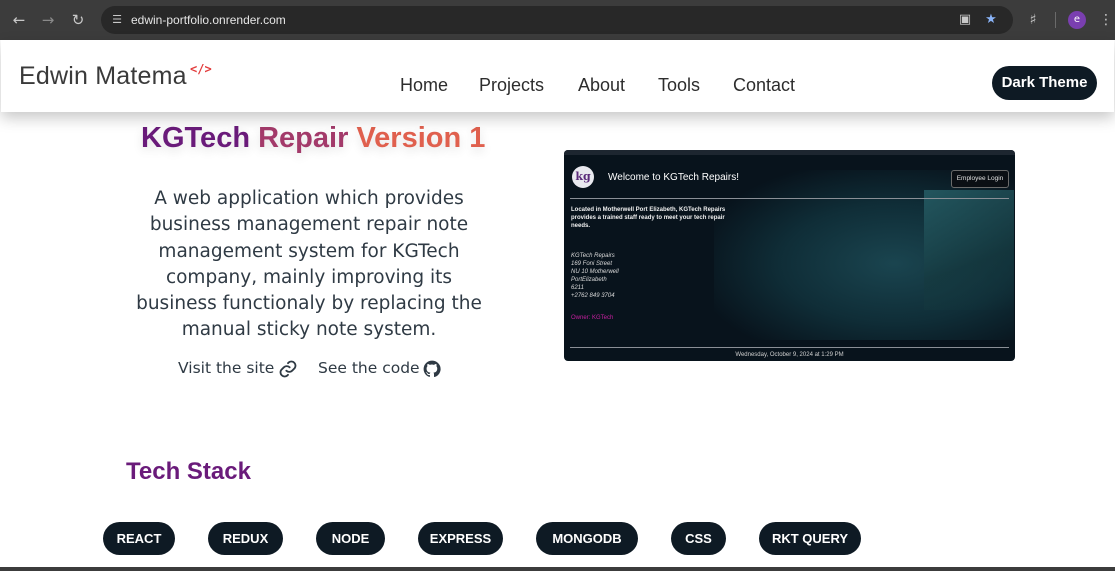 The image size is (1115, 571). What do you see at coordinates (969, 250) in the screenshot?
I see `preview-background` at bounding box center [969, 250].